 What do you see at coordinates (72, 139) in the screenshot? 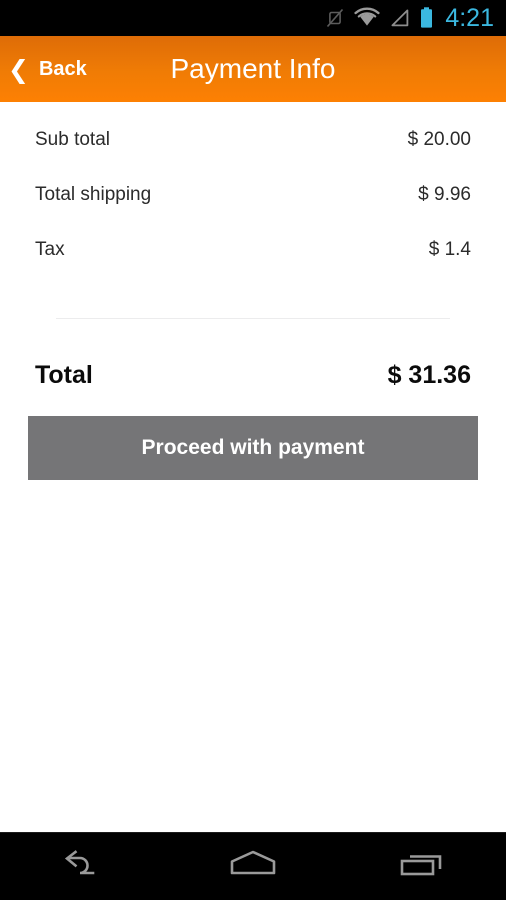
I see `summary-row-label: Sub total` at bounding box center [72, 139].